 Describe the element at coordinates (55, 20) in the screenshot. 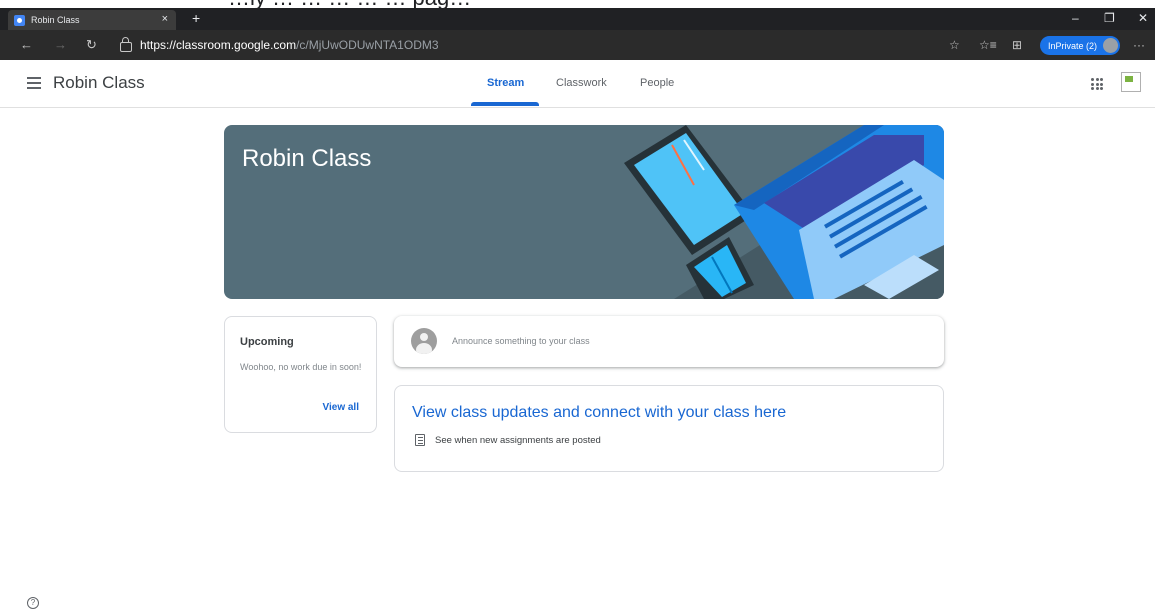

I see `tab-title: Robin Class` at that location.